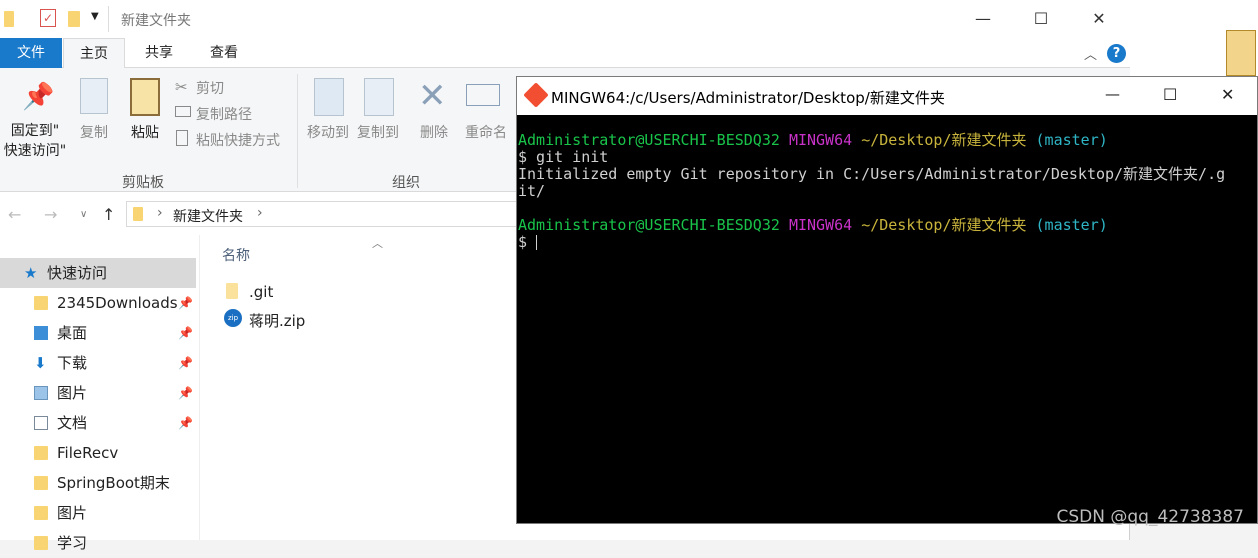 The image size is (1258, 558). I want to click on sidebar-item-label: 2345Downloads, so click(117, 303).